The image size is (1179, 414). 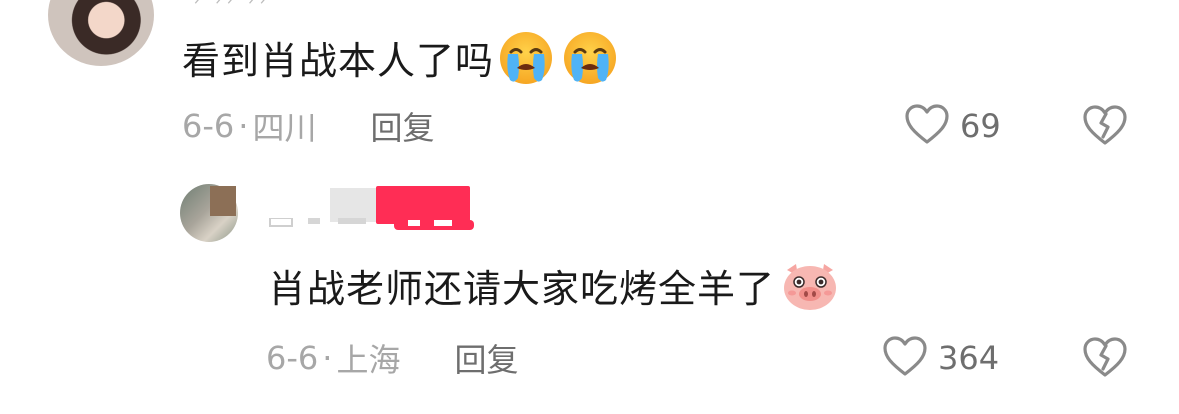 What do you see at coordinates (522, 289) in the screenshot?
I see `reply-text: 肖战老师还请大家吃烤全羊了` at bounding box center [522, 289].